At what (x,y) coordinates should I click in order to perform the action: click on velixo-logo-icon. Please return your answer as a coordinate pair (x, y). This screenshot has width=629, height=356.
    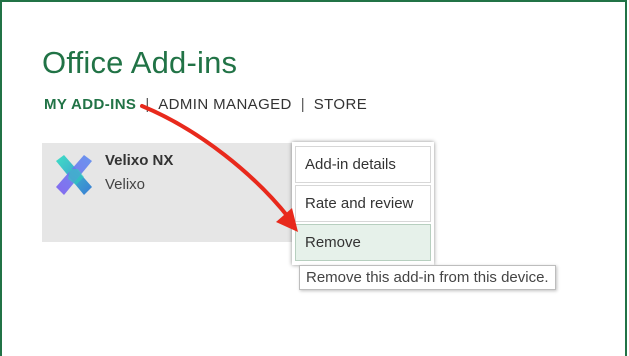
    Looking at the image, I should click on (74, 175).